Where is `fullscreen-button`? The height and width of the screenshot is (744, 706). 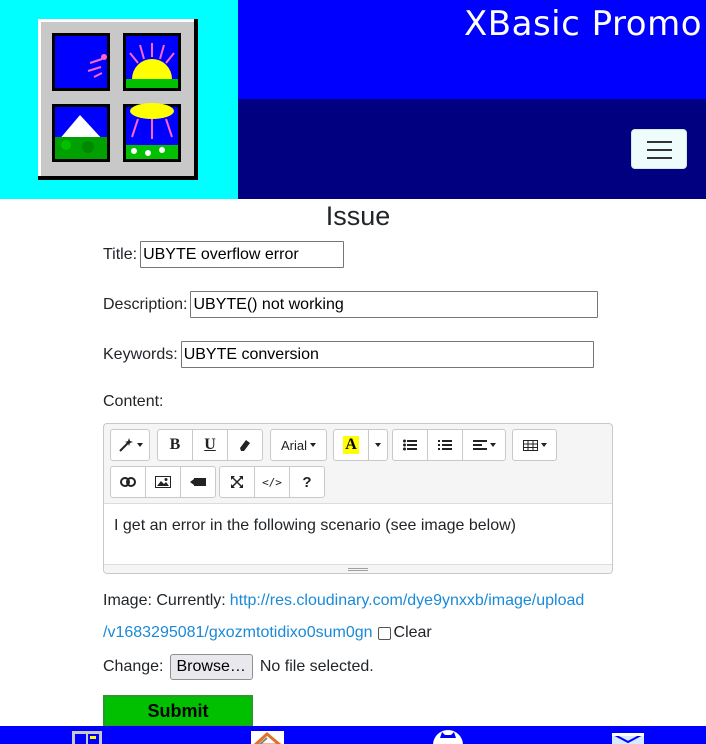
fullscreen-button is located at coordinates (237, 482).